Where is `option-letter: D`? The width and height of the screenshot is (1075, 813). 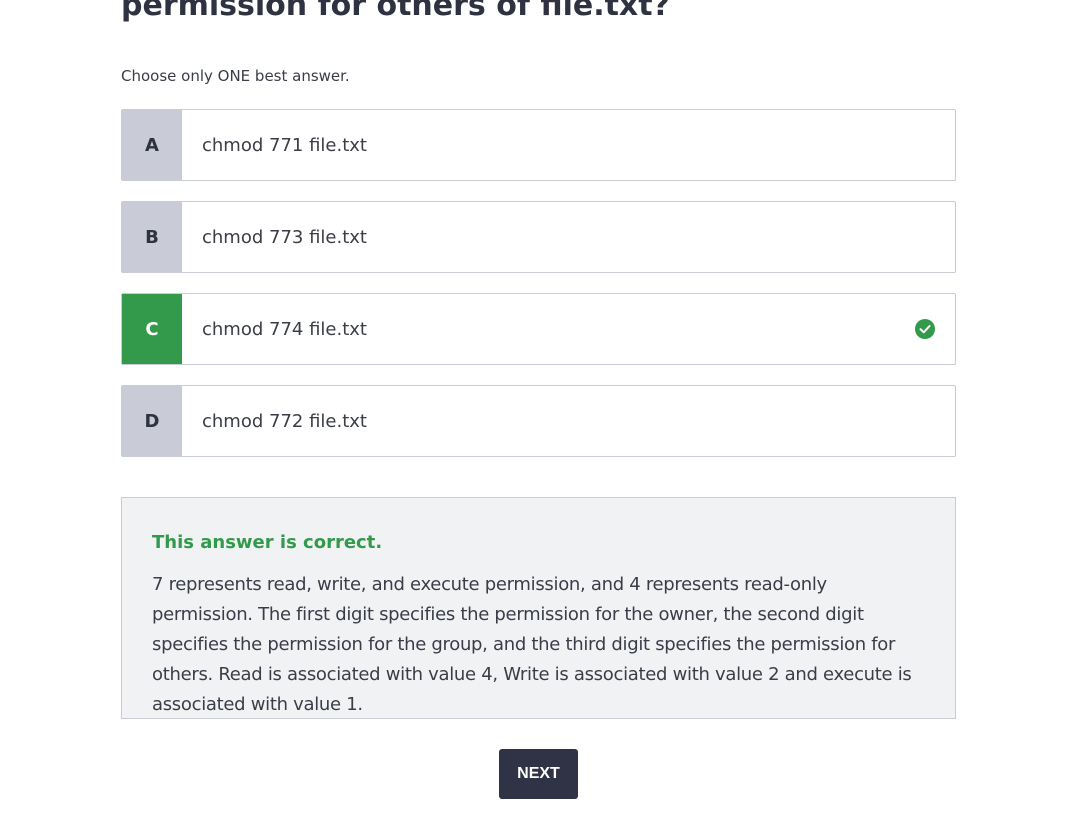
option-letter: D is located at coordinates (152, 421).